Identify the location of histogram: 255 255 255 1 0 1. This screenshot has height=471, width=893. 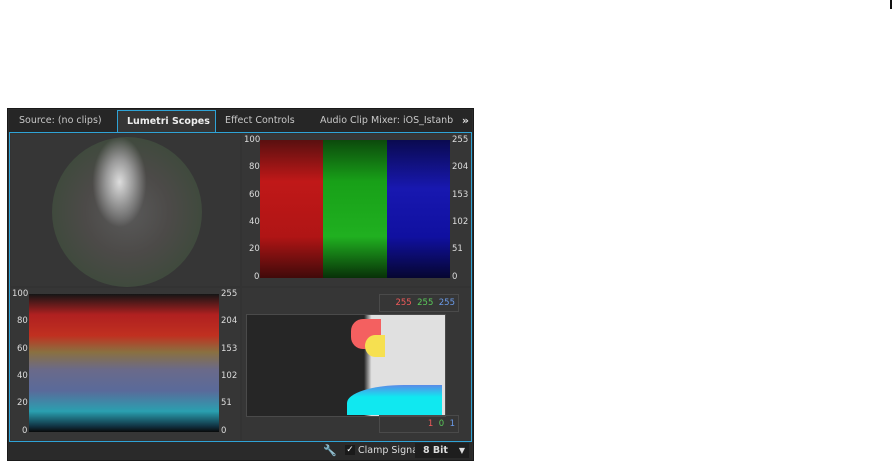
(356, 364).